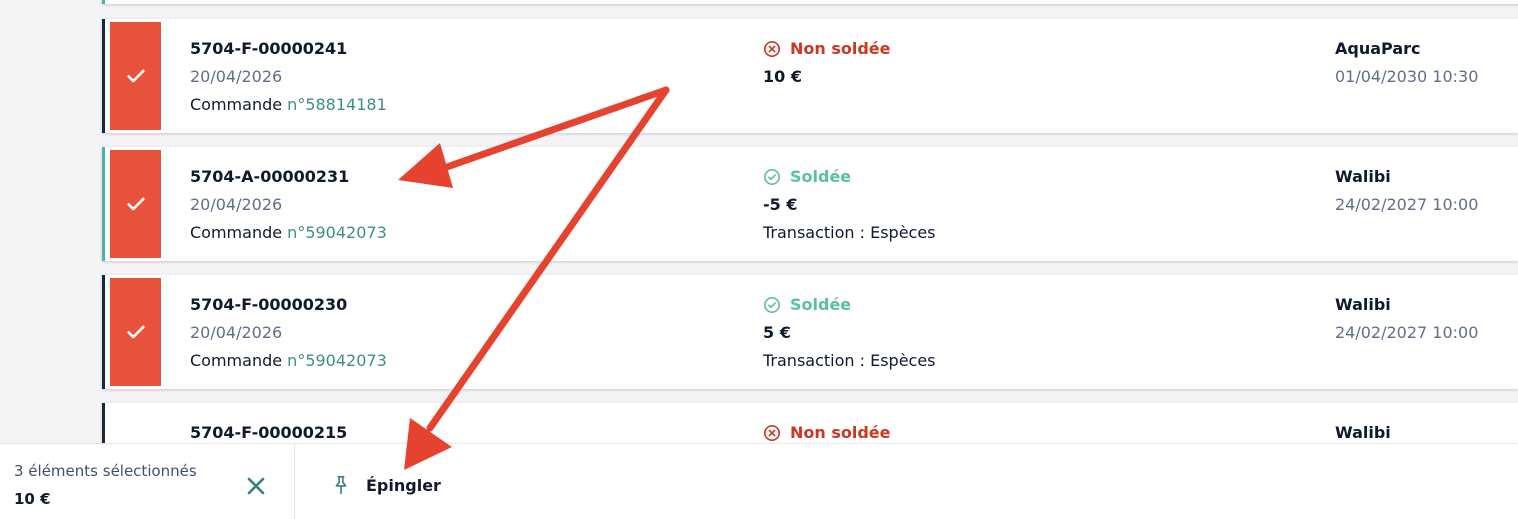 The height and width of the screenshot is (519, 1518). I want to click on status-label: Non soldée, so click(840, 48).